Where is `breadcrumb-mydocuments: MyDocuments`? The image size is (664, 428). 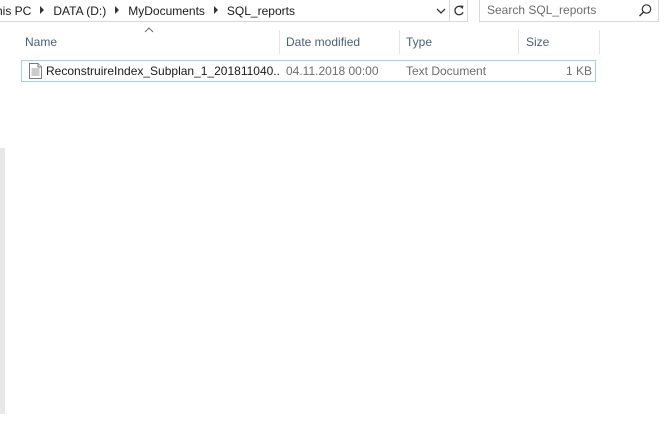
breadcrumb-mydocuments: MyDocuments is located at coordinates (166, 11).